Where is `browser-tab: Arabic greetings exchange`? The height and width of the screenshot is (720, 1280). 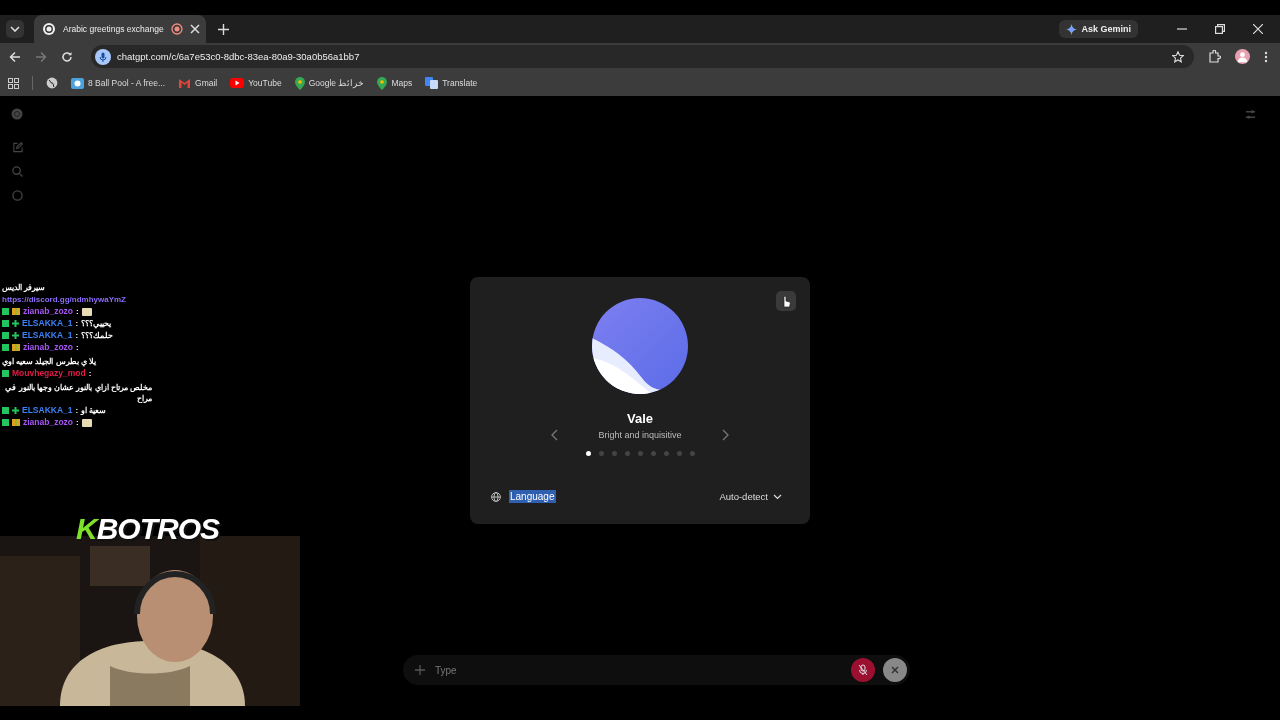
browser-tab: Arabic greetings exchange is located at coordinates (120, 29).